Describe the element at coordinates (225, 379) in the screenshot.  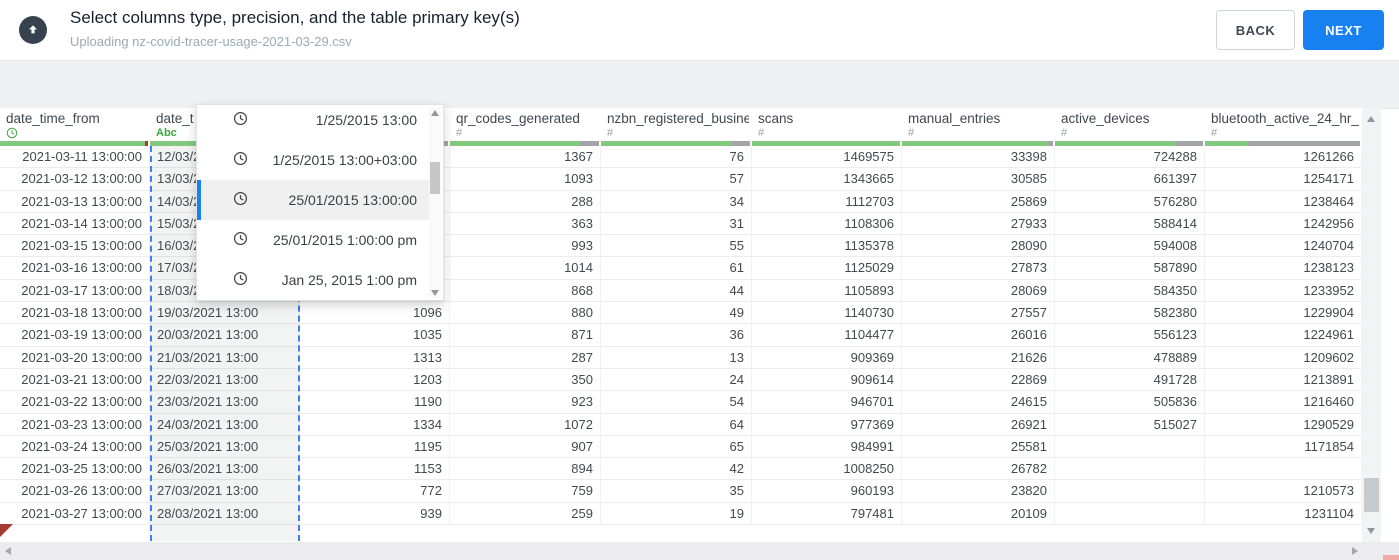
I see `cell: 22/03/2021 13:00` at that location.